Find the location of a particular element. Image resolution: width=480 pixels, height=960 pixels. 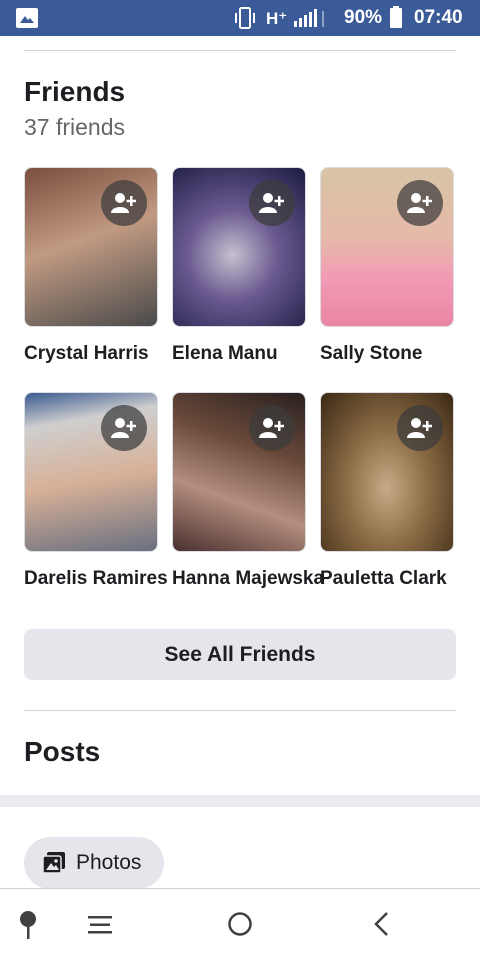

friend-card: Hanna Majewska is located at coordinates (248, 490).